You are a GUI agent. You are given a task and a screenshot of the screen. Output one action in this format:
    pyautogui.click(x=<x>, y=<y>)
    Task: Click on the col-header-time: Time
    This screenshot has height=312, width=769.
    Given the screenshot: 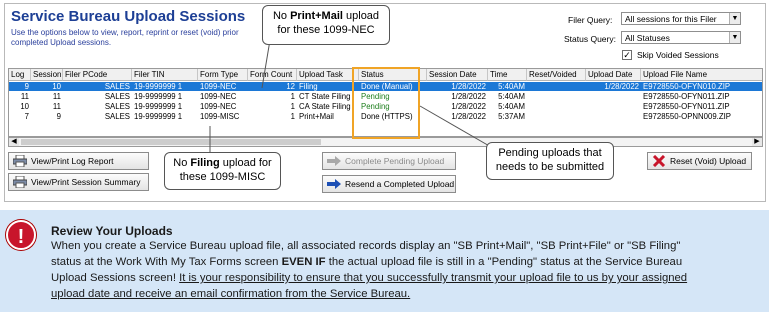 What is the action you would take?
    pyautogui.click(x=507, y=75)
    